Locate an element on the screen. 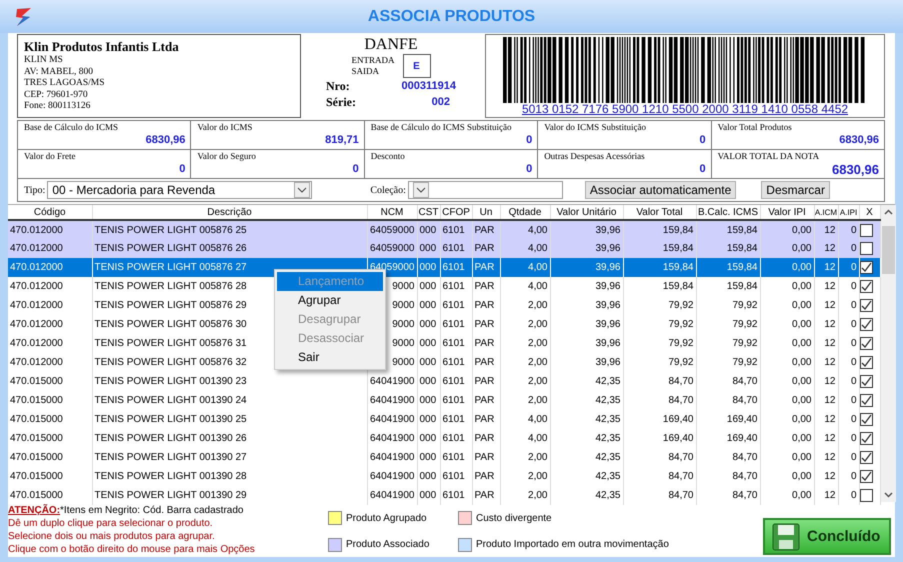 This screenshot has width=903, height=562. attention-label: ATENÇÃO: is located at coordinates (34, 510).